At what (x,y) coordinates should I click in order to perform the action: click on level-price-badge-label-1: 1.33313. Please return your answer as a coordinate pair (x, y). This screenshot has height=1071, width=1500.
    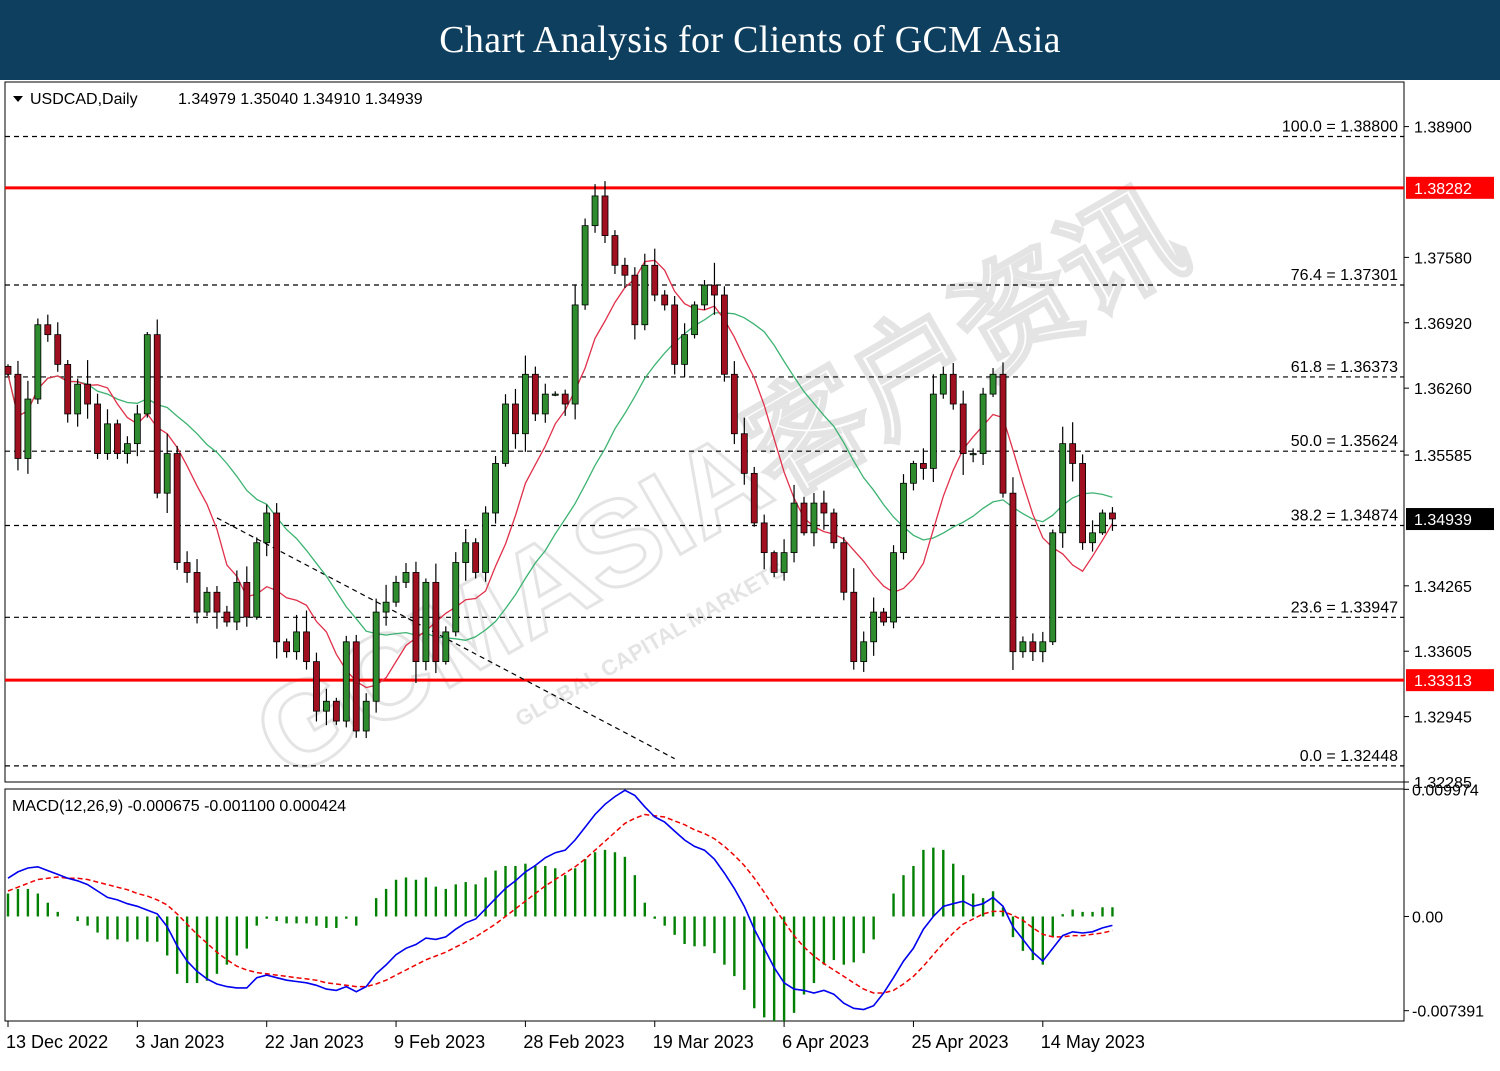
    Looking at the image, I should click on (1443, 681).